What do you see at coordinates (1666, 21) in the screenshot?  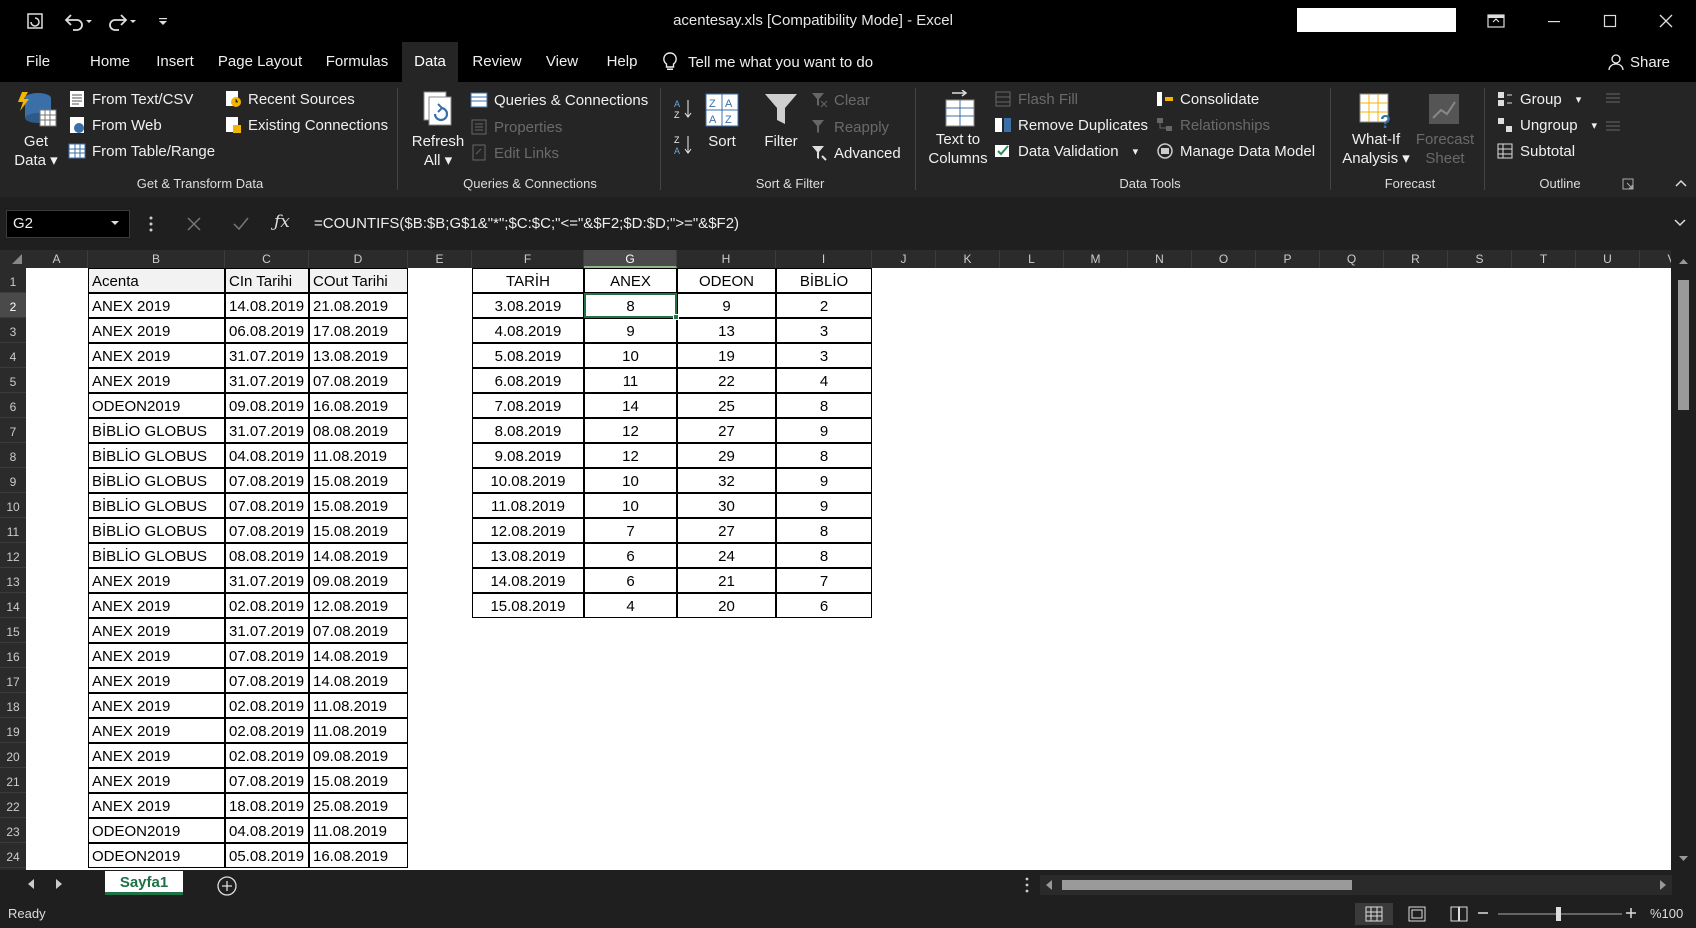 I see `close-icon` at bounding box center [1666, 21].